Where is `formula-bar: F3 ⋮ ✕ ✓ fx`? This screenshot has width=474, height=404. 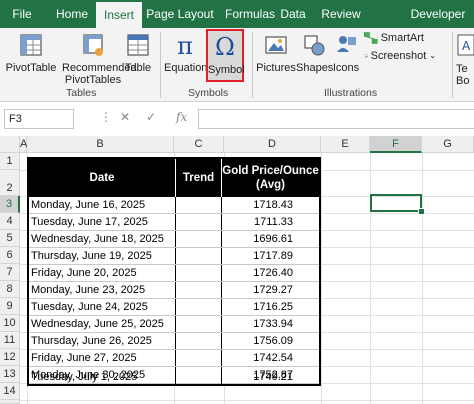 formula-bar: F3 ⋮ ✕ ✓ fx is located at coordinates (237, 119).